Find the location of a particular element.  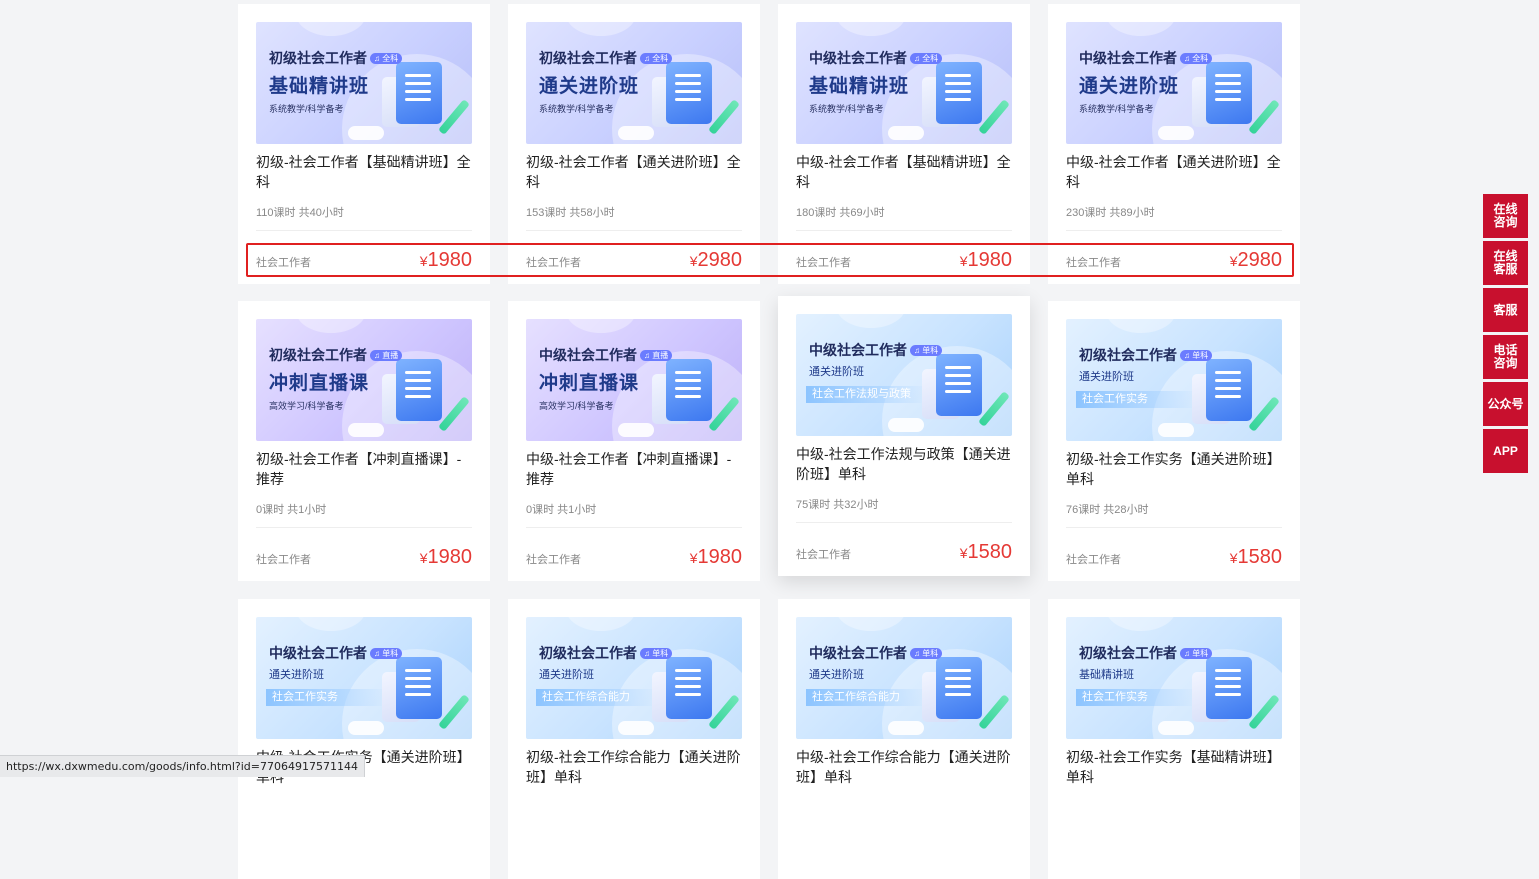

course-title: 中级-社会工作综合能力【通关进阶班】单科 is located at coordinates (904, 767).